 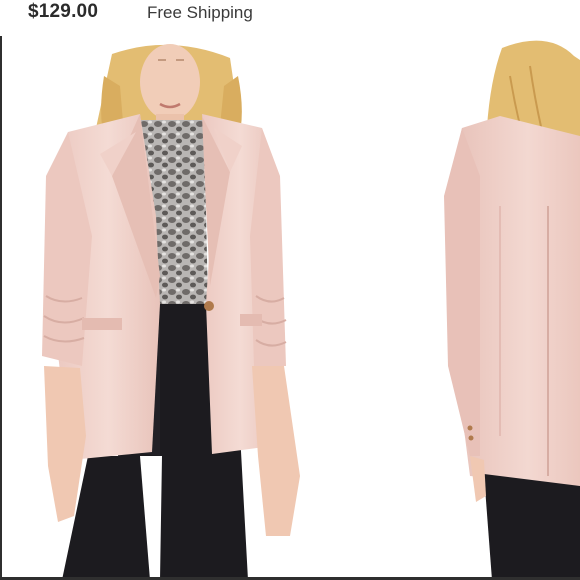 I want to click on shipping-label: Free Shipping, so click(x=200, y=12).